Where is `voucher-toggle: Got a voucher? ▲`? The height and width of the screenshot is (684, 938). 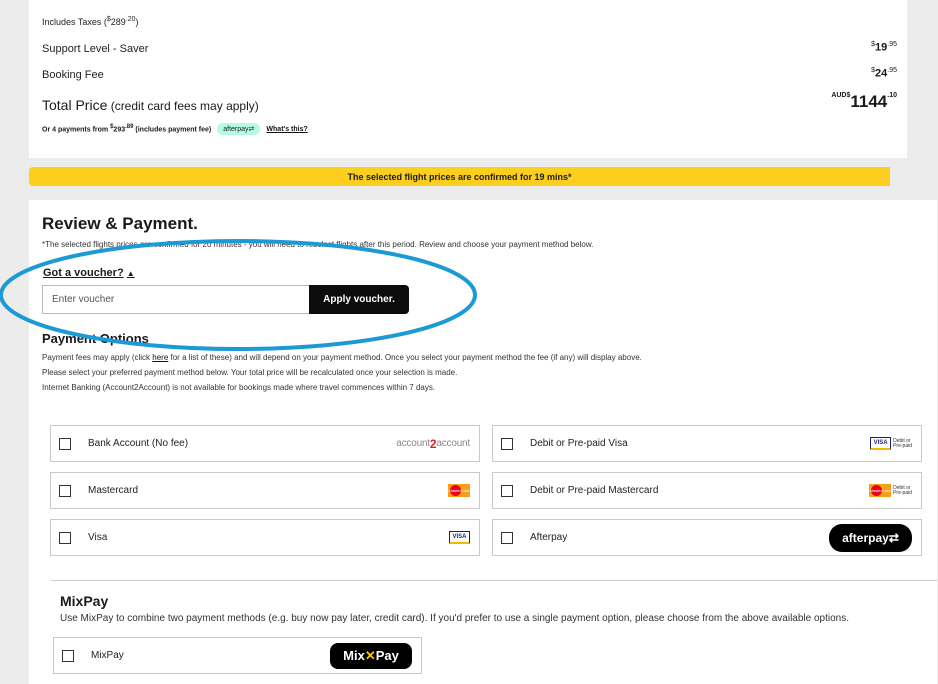 voucher-toggle: Got a voucher? ▲ is located at coordinates (89, 273).